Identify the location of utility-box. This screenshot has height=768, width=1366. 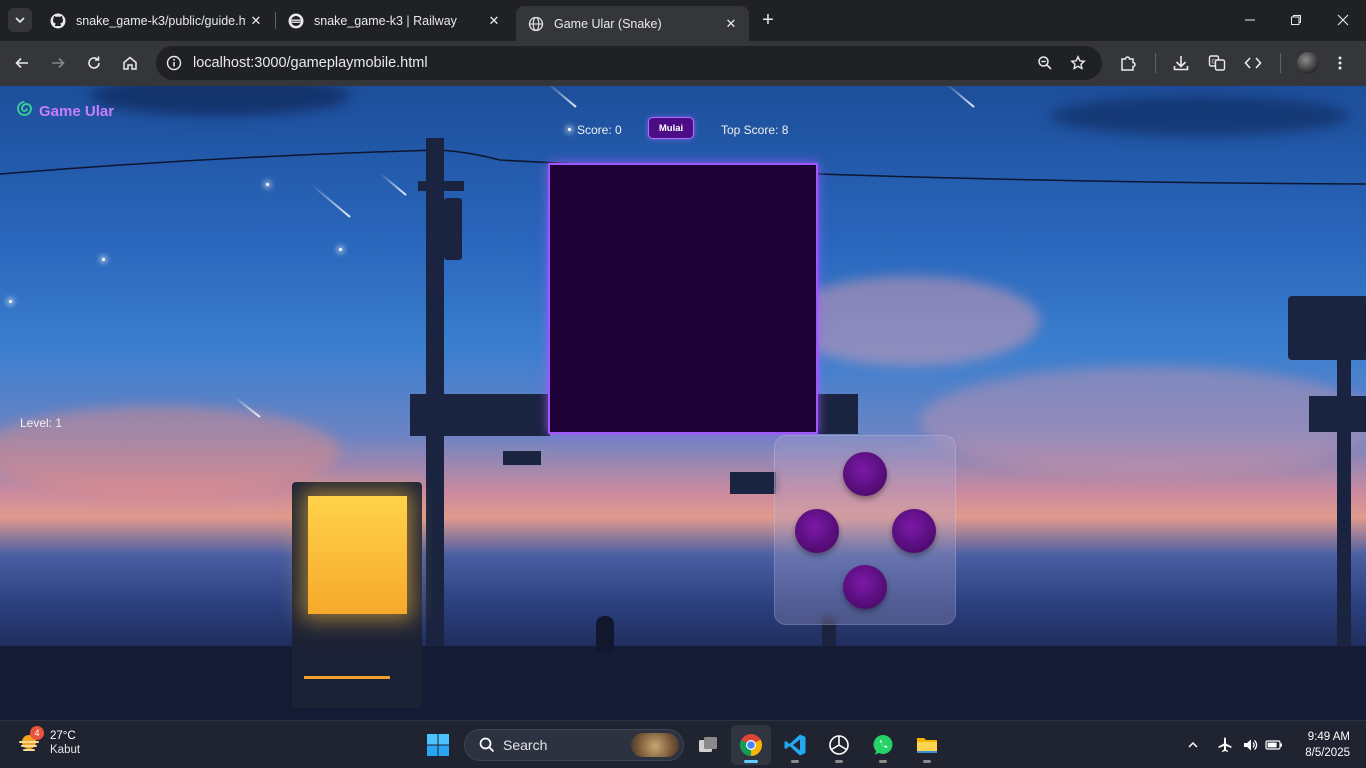
(453, 229).